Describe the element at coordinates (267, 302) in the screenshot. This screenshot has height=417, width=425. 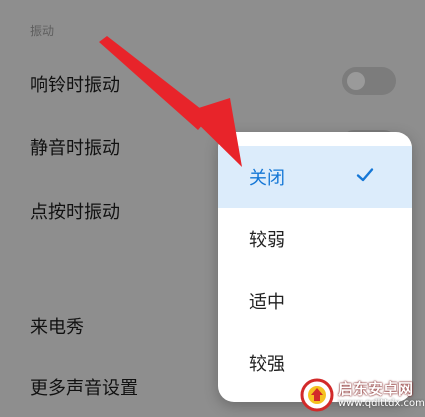
I see `option-label: 适中` at that location.